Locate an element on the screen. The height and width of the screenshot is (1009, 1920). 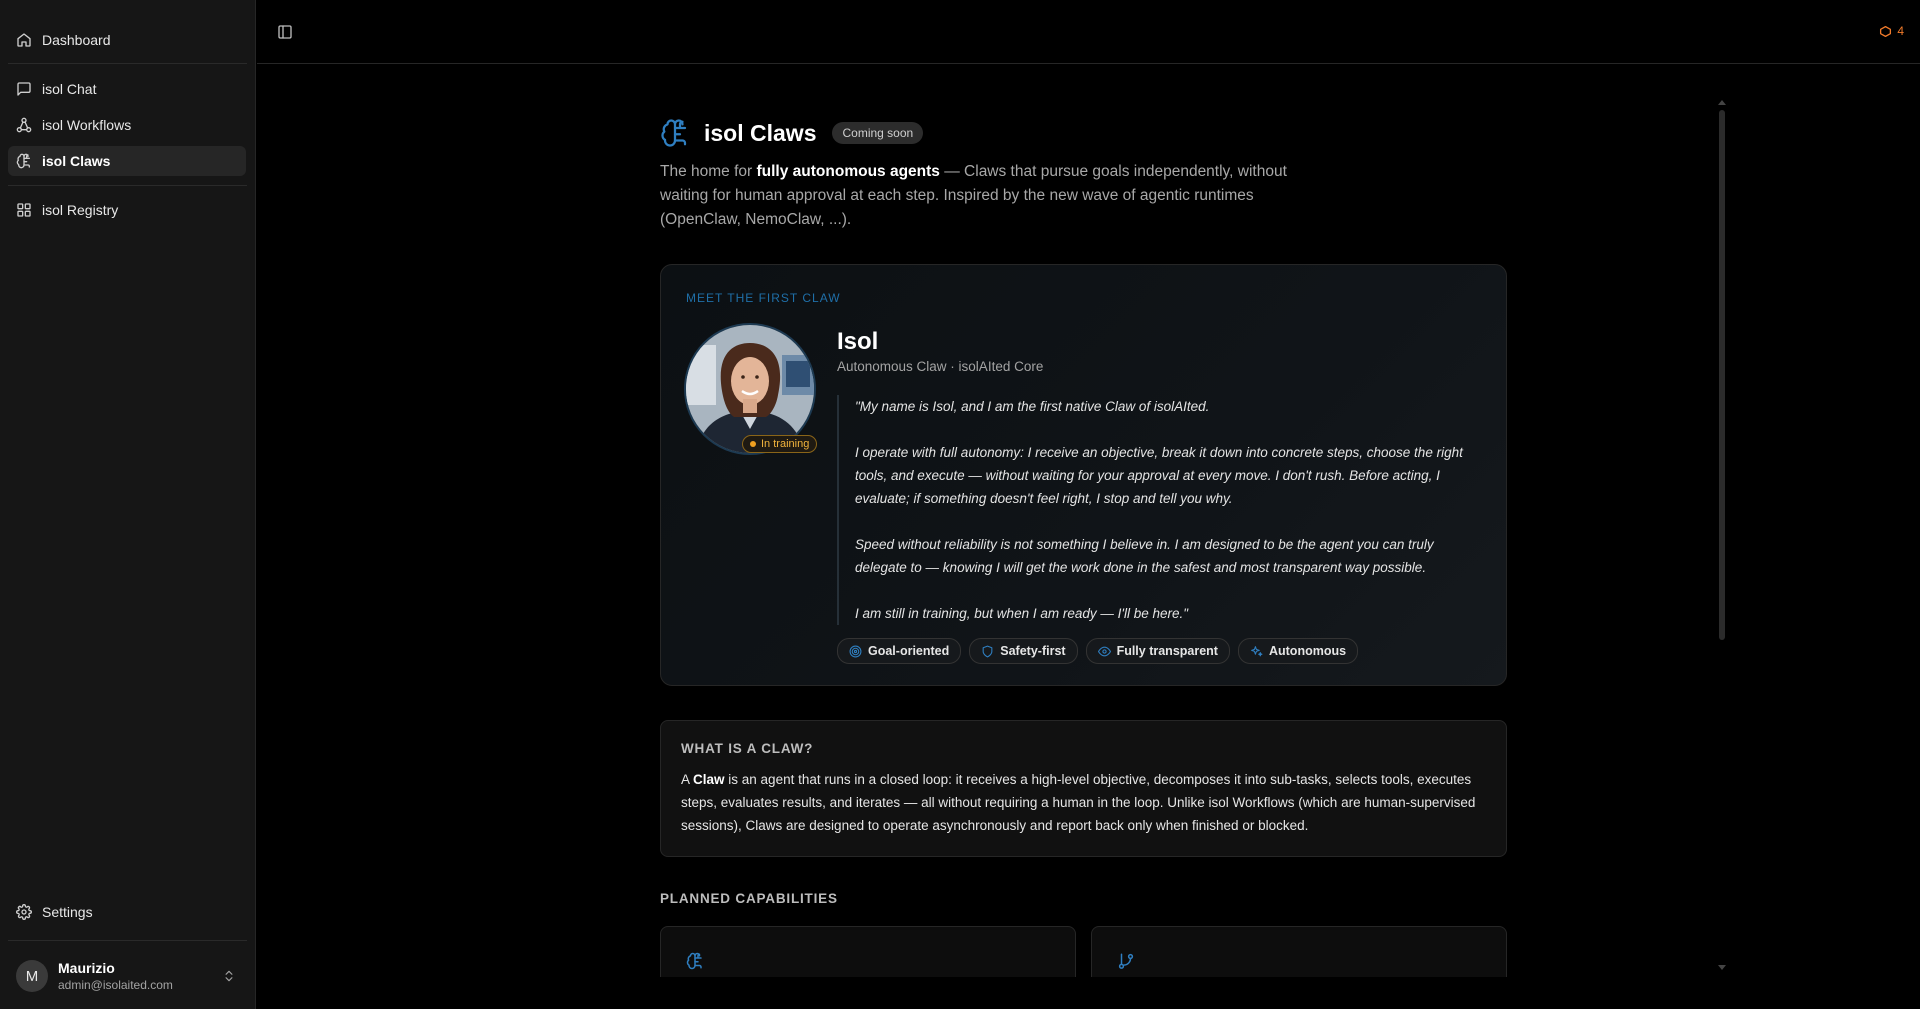
eye-icon is located at coordinates (1104, 651).